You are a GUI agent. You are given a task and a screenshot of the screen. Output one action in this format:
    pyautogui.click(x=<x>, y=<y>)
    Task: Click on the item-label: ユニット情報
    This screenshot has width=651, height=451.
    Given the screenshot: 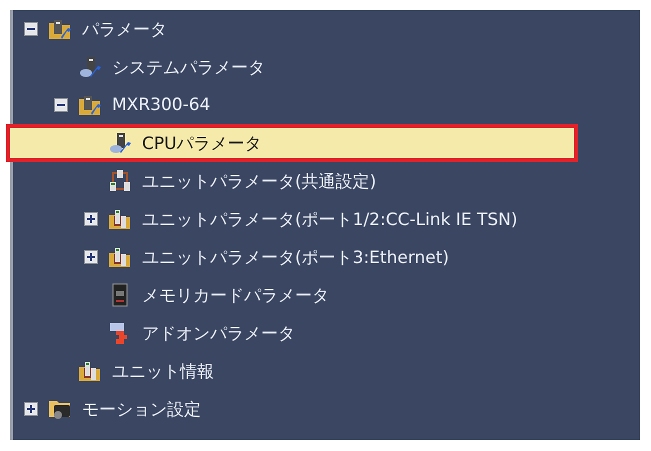 What is the action you would take?
    pyautogui.click(x=163, y=371)
    